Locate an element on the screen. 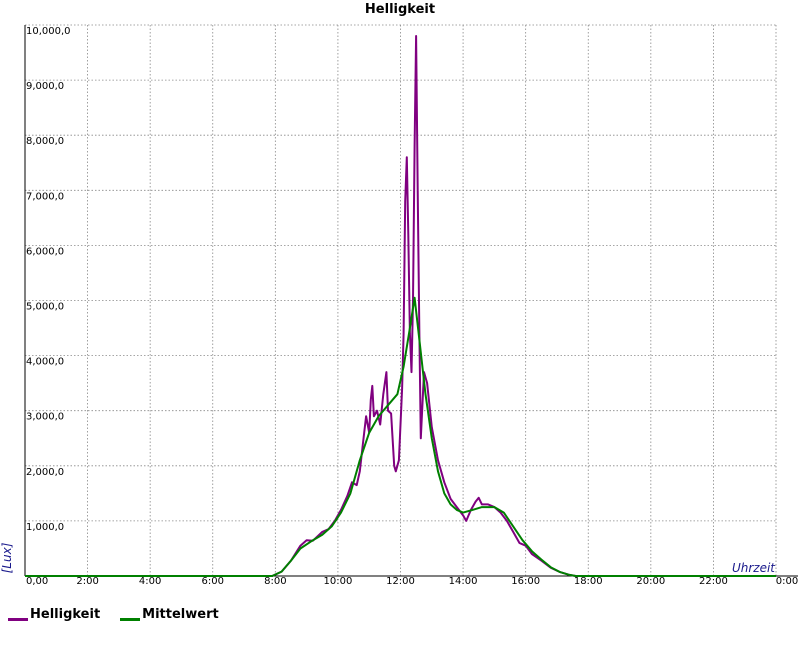 The image size is (800, 650). x-axis-label: Uhrzeit is located at coordinates (754, 568).